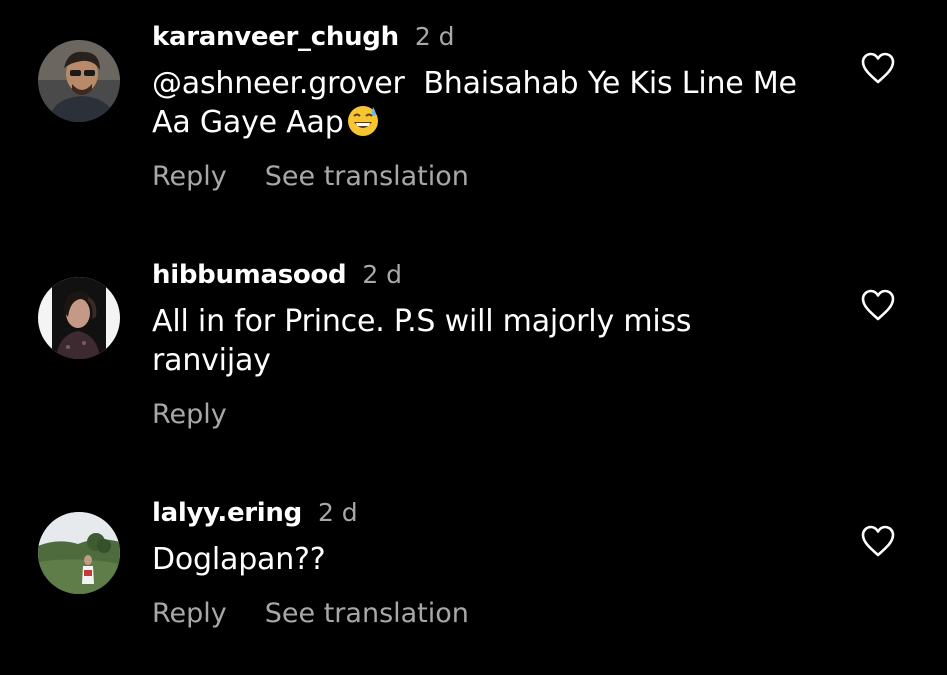 The image size is (947, 675). What do you see at coordinates (211, 360) in the screenshot?
I see `comment-text-line: ranvijay` at bounding box center [211, 360].